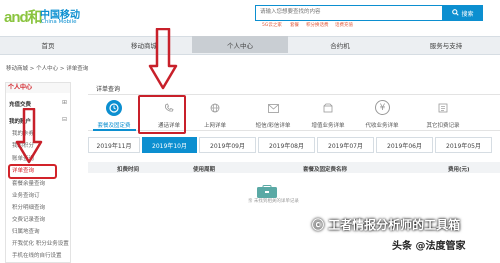 This screenshot has height=263, width=500. Describe the element at coordinates (114, 108) in the screenshot. I see `clock-icon` at that location.